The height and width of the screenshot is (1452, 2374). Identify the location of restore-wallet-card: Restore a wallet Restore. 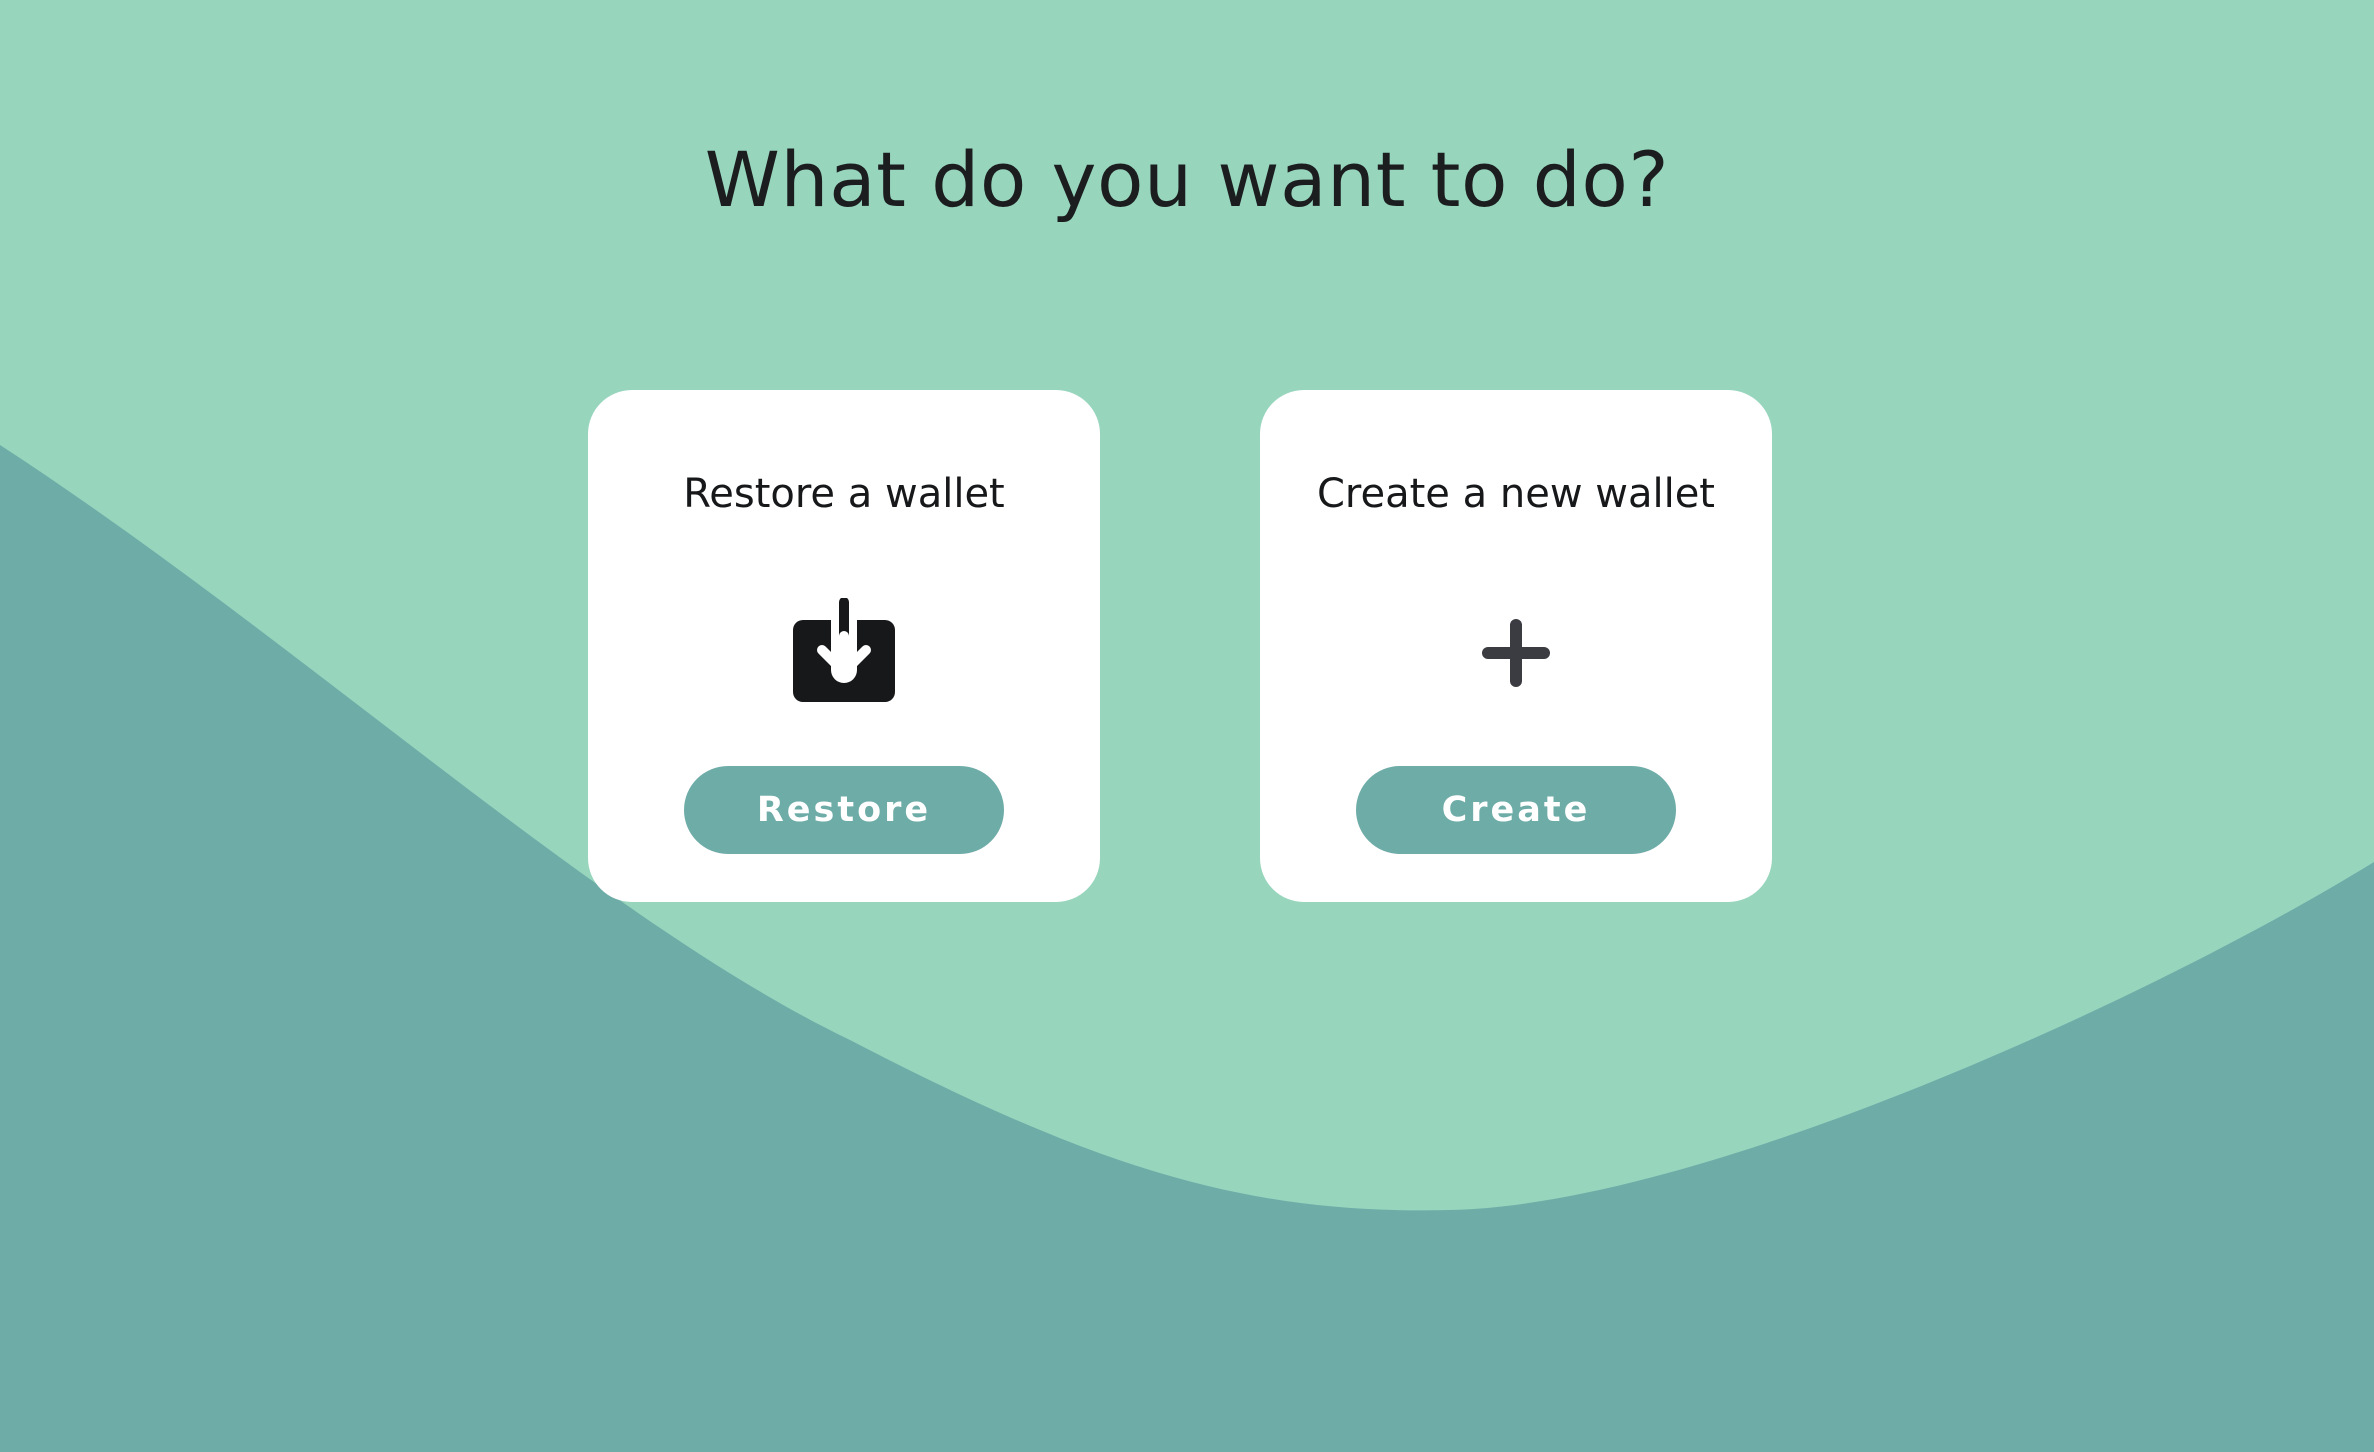
(844, 646).